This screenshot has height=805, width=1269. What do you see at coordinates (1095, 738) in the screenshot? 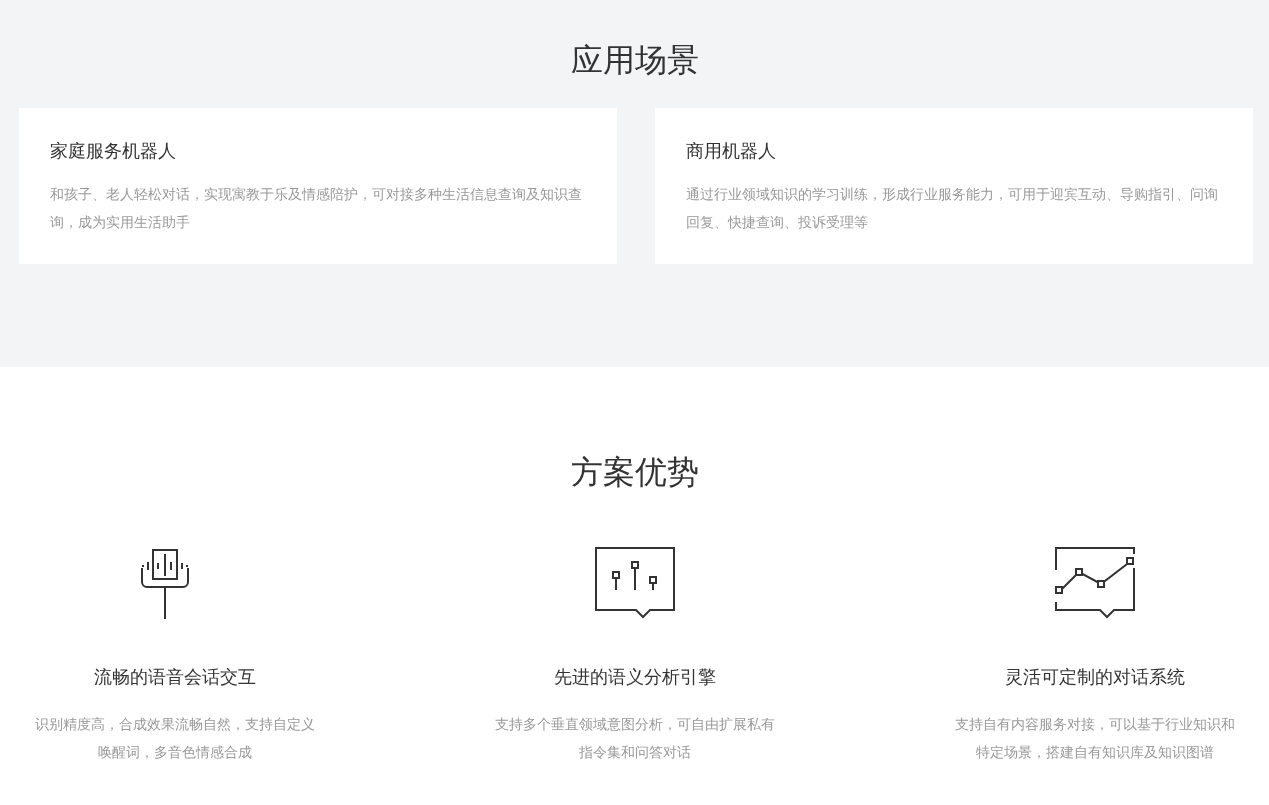
I see `feature-description: 支持自有内容服务对接，可以基于行业知识和特定场景，搭建自有知识库及知识图谱` at bounding box center [1095, 738].